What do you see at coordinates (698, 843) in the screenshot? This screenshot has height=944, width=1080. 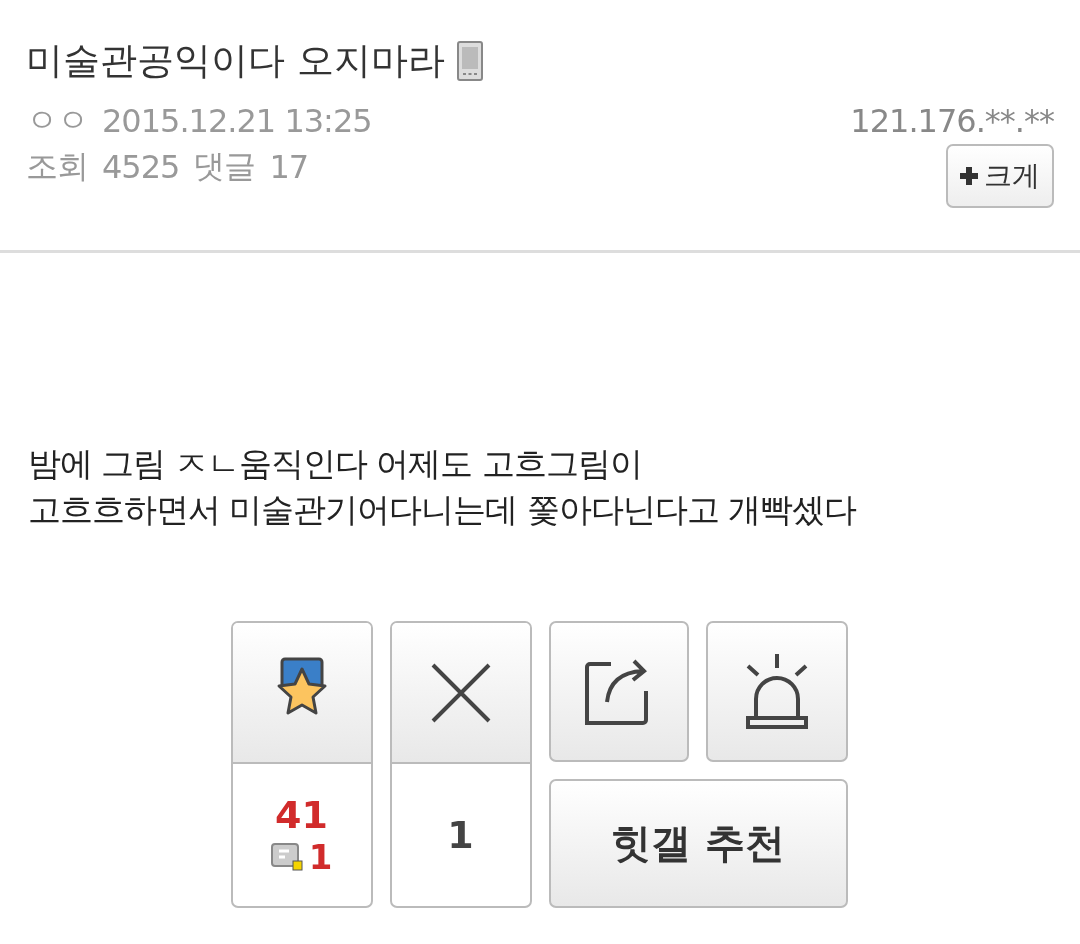 I see `hit-gallery-recommend-button: 힛갤 추천` at bounding box center [698, 843].